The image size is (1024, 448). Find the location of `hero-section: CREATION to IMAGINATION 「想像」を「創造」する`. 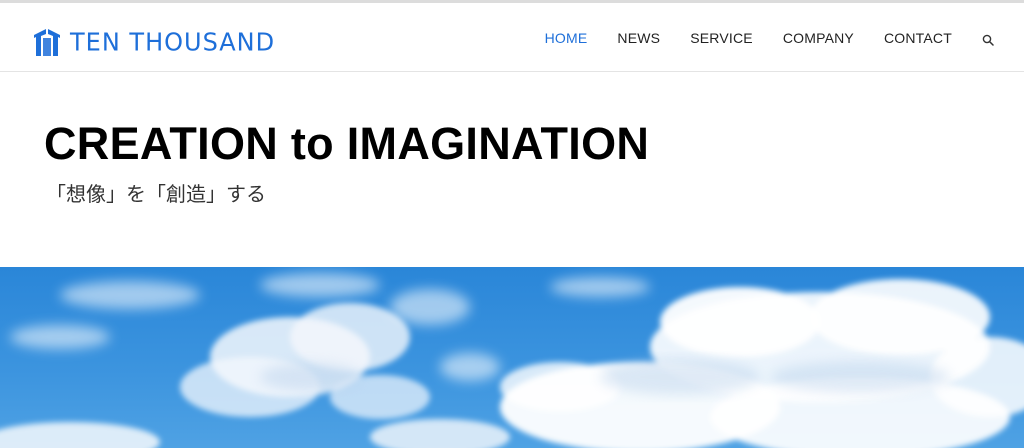

hero-section: CREATION to IMAGINATION 「想像」を「創造」する is located at coordinates (346, 163).